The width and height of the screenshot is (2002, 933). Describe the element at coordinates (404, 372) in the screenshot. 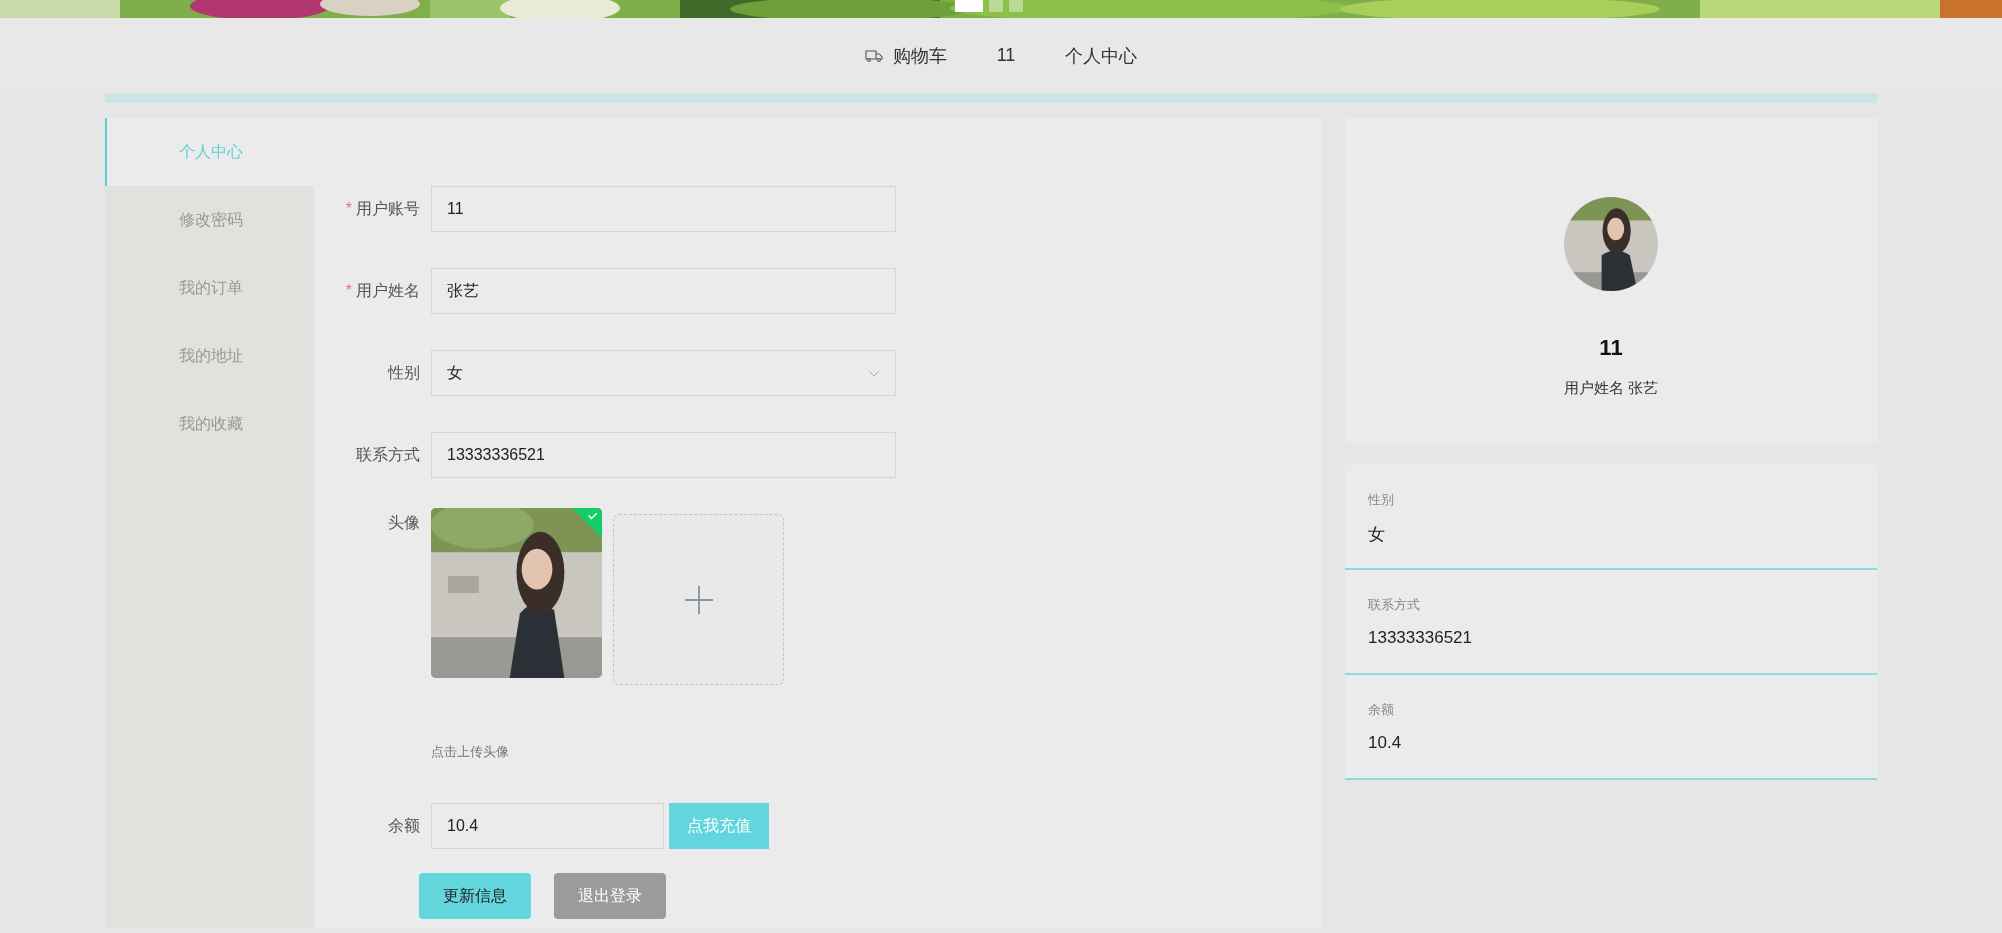

I see `field-label: 性别` at that location.